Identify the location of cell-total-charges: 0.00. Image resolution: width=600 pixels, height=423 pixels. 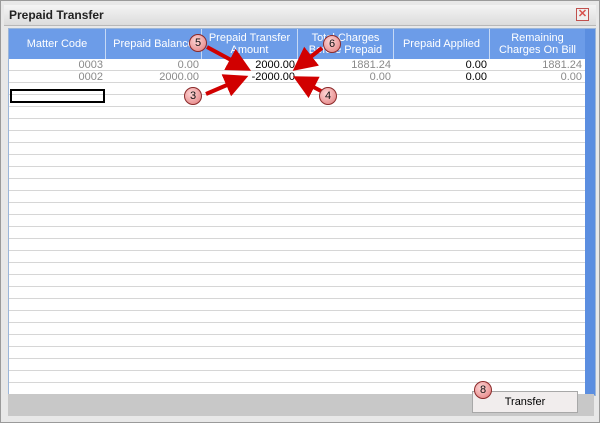
(346, 77).